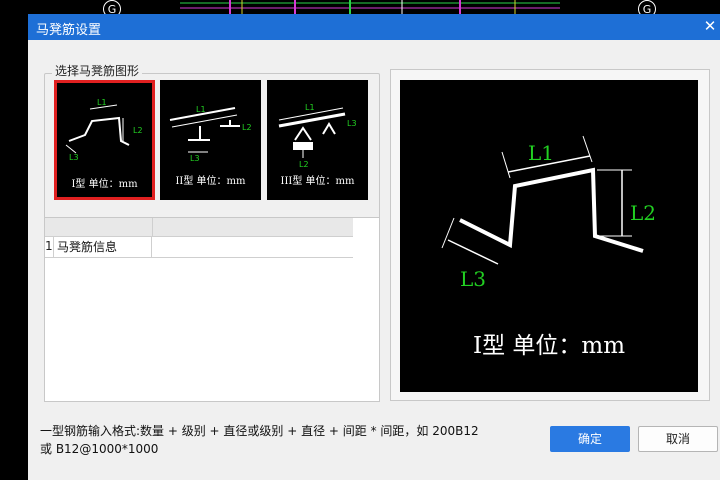 This screenshot has height=480, width=720. What do you see at coordinates (199, 227) in the screenshot?
I see `grid-header` at bounding box center [199, 227].